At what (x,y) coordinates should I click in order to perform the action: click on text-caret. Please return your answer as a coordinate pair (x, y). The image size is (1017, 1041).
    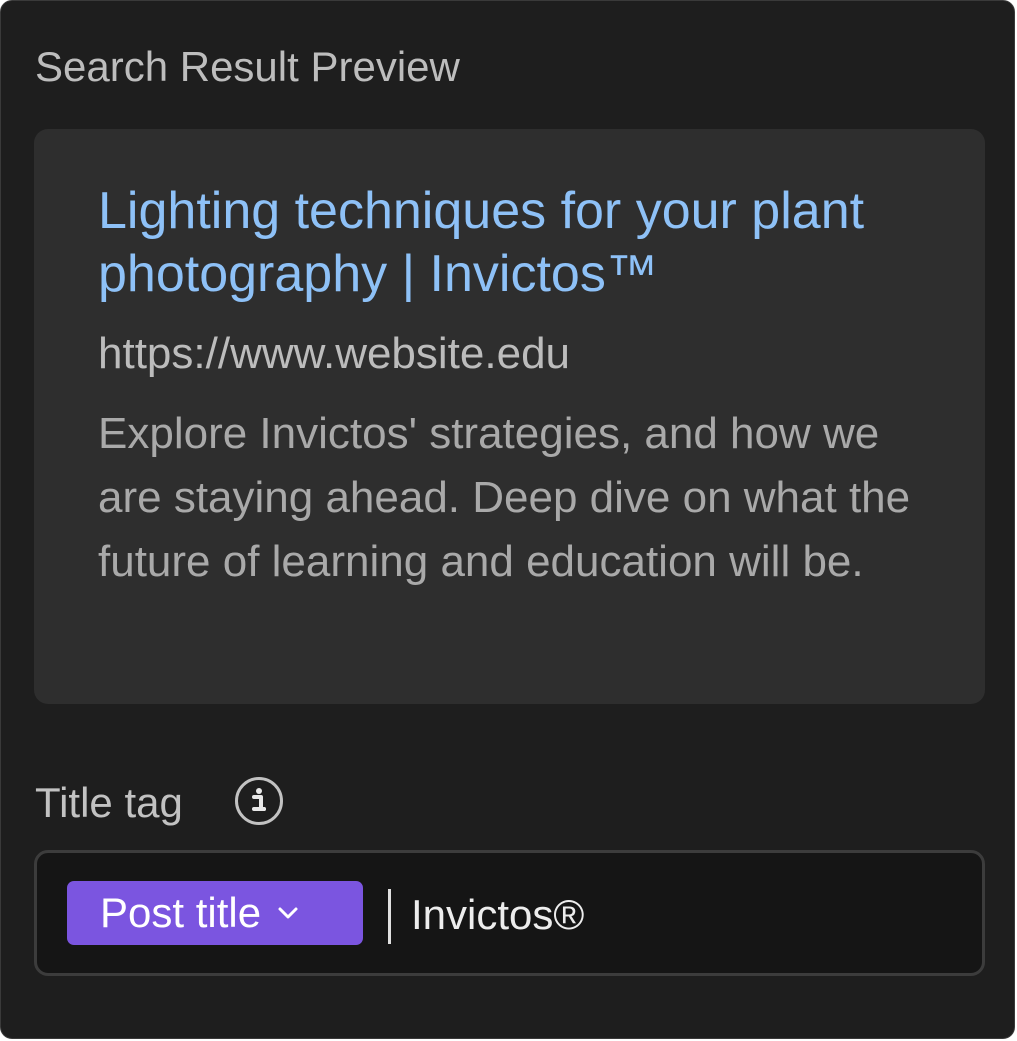
    Looking at the image, I should click on (389, 916).